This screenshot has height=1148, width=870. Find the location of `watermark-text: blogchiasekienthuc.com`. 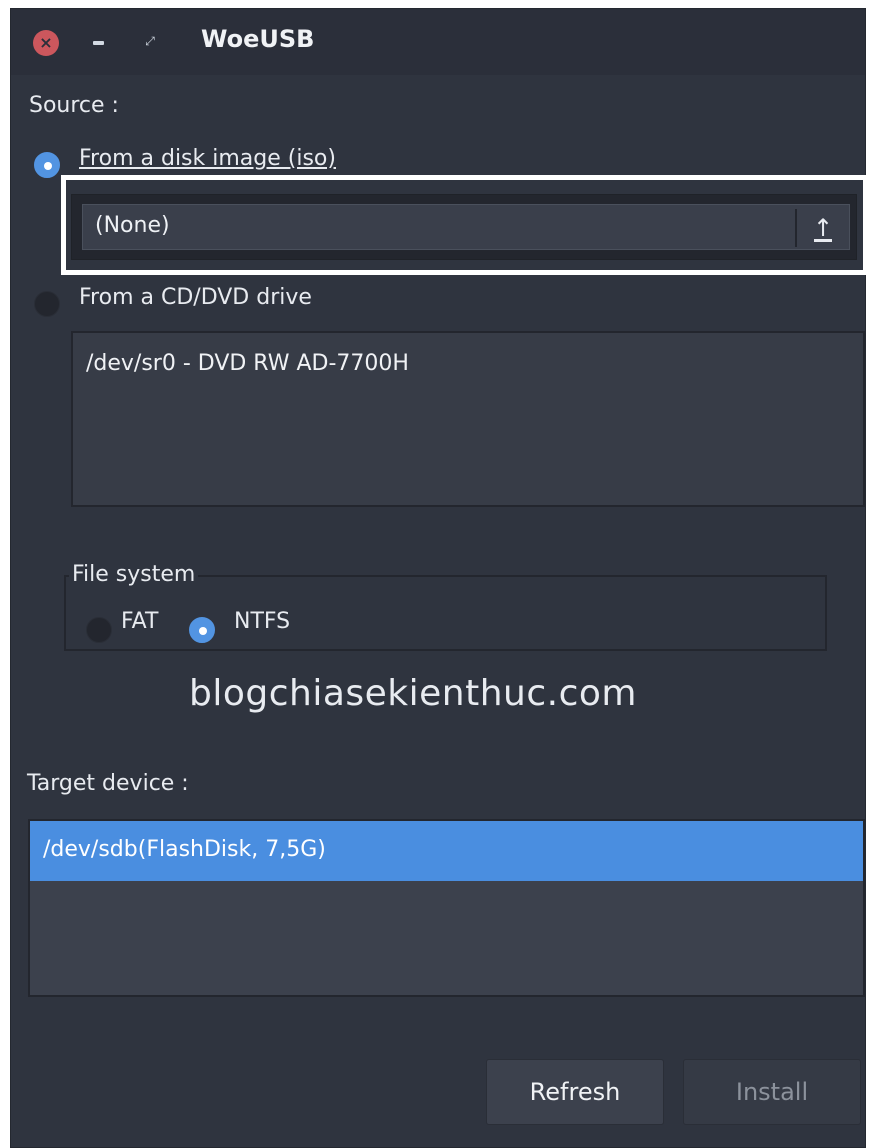

watermark-text: blogchiasekienthuc.com is located at coordinates (413, 693).